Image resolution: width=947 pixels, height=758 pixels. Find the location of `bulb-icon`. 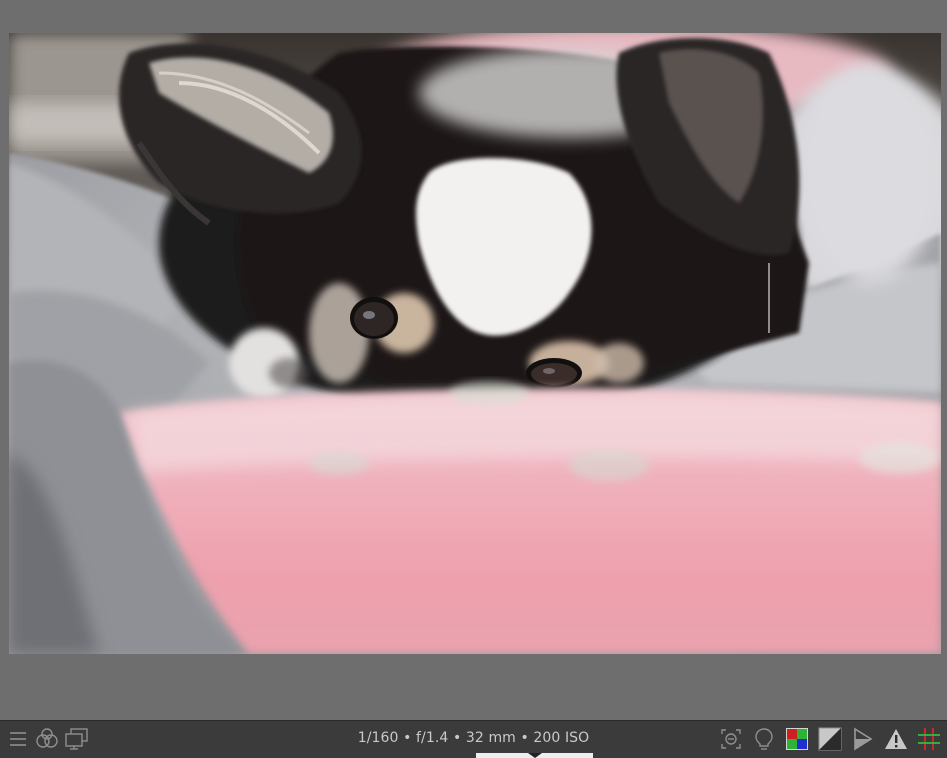

bulb-icon is located at coordinates (764, 739).